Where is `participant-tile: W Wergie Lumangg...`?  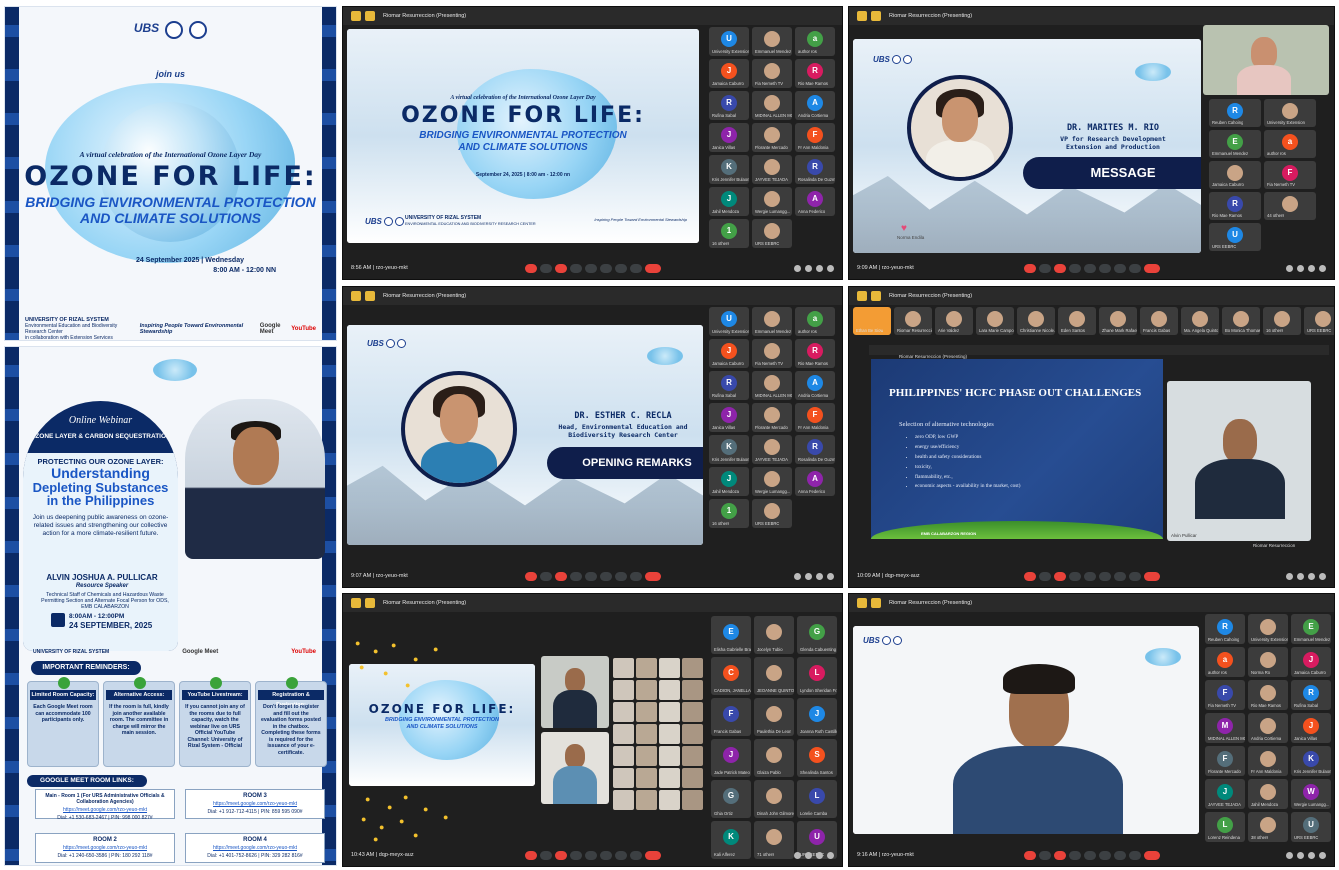 participant-tile: W Wergie Lumangg... is located at coordinates (1311, 794).